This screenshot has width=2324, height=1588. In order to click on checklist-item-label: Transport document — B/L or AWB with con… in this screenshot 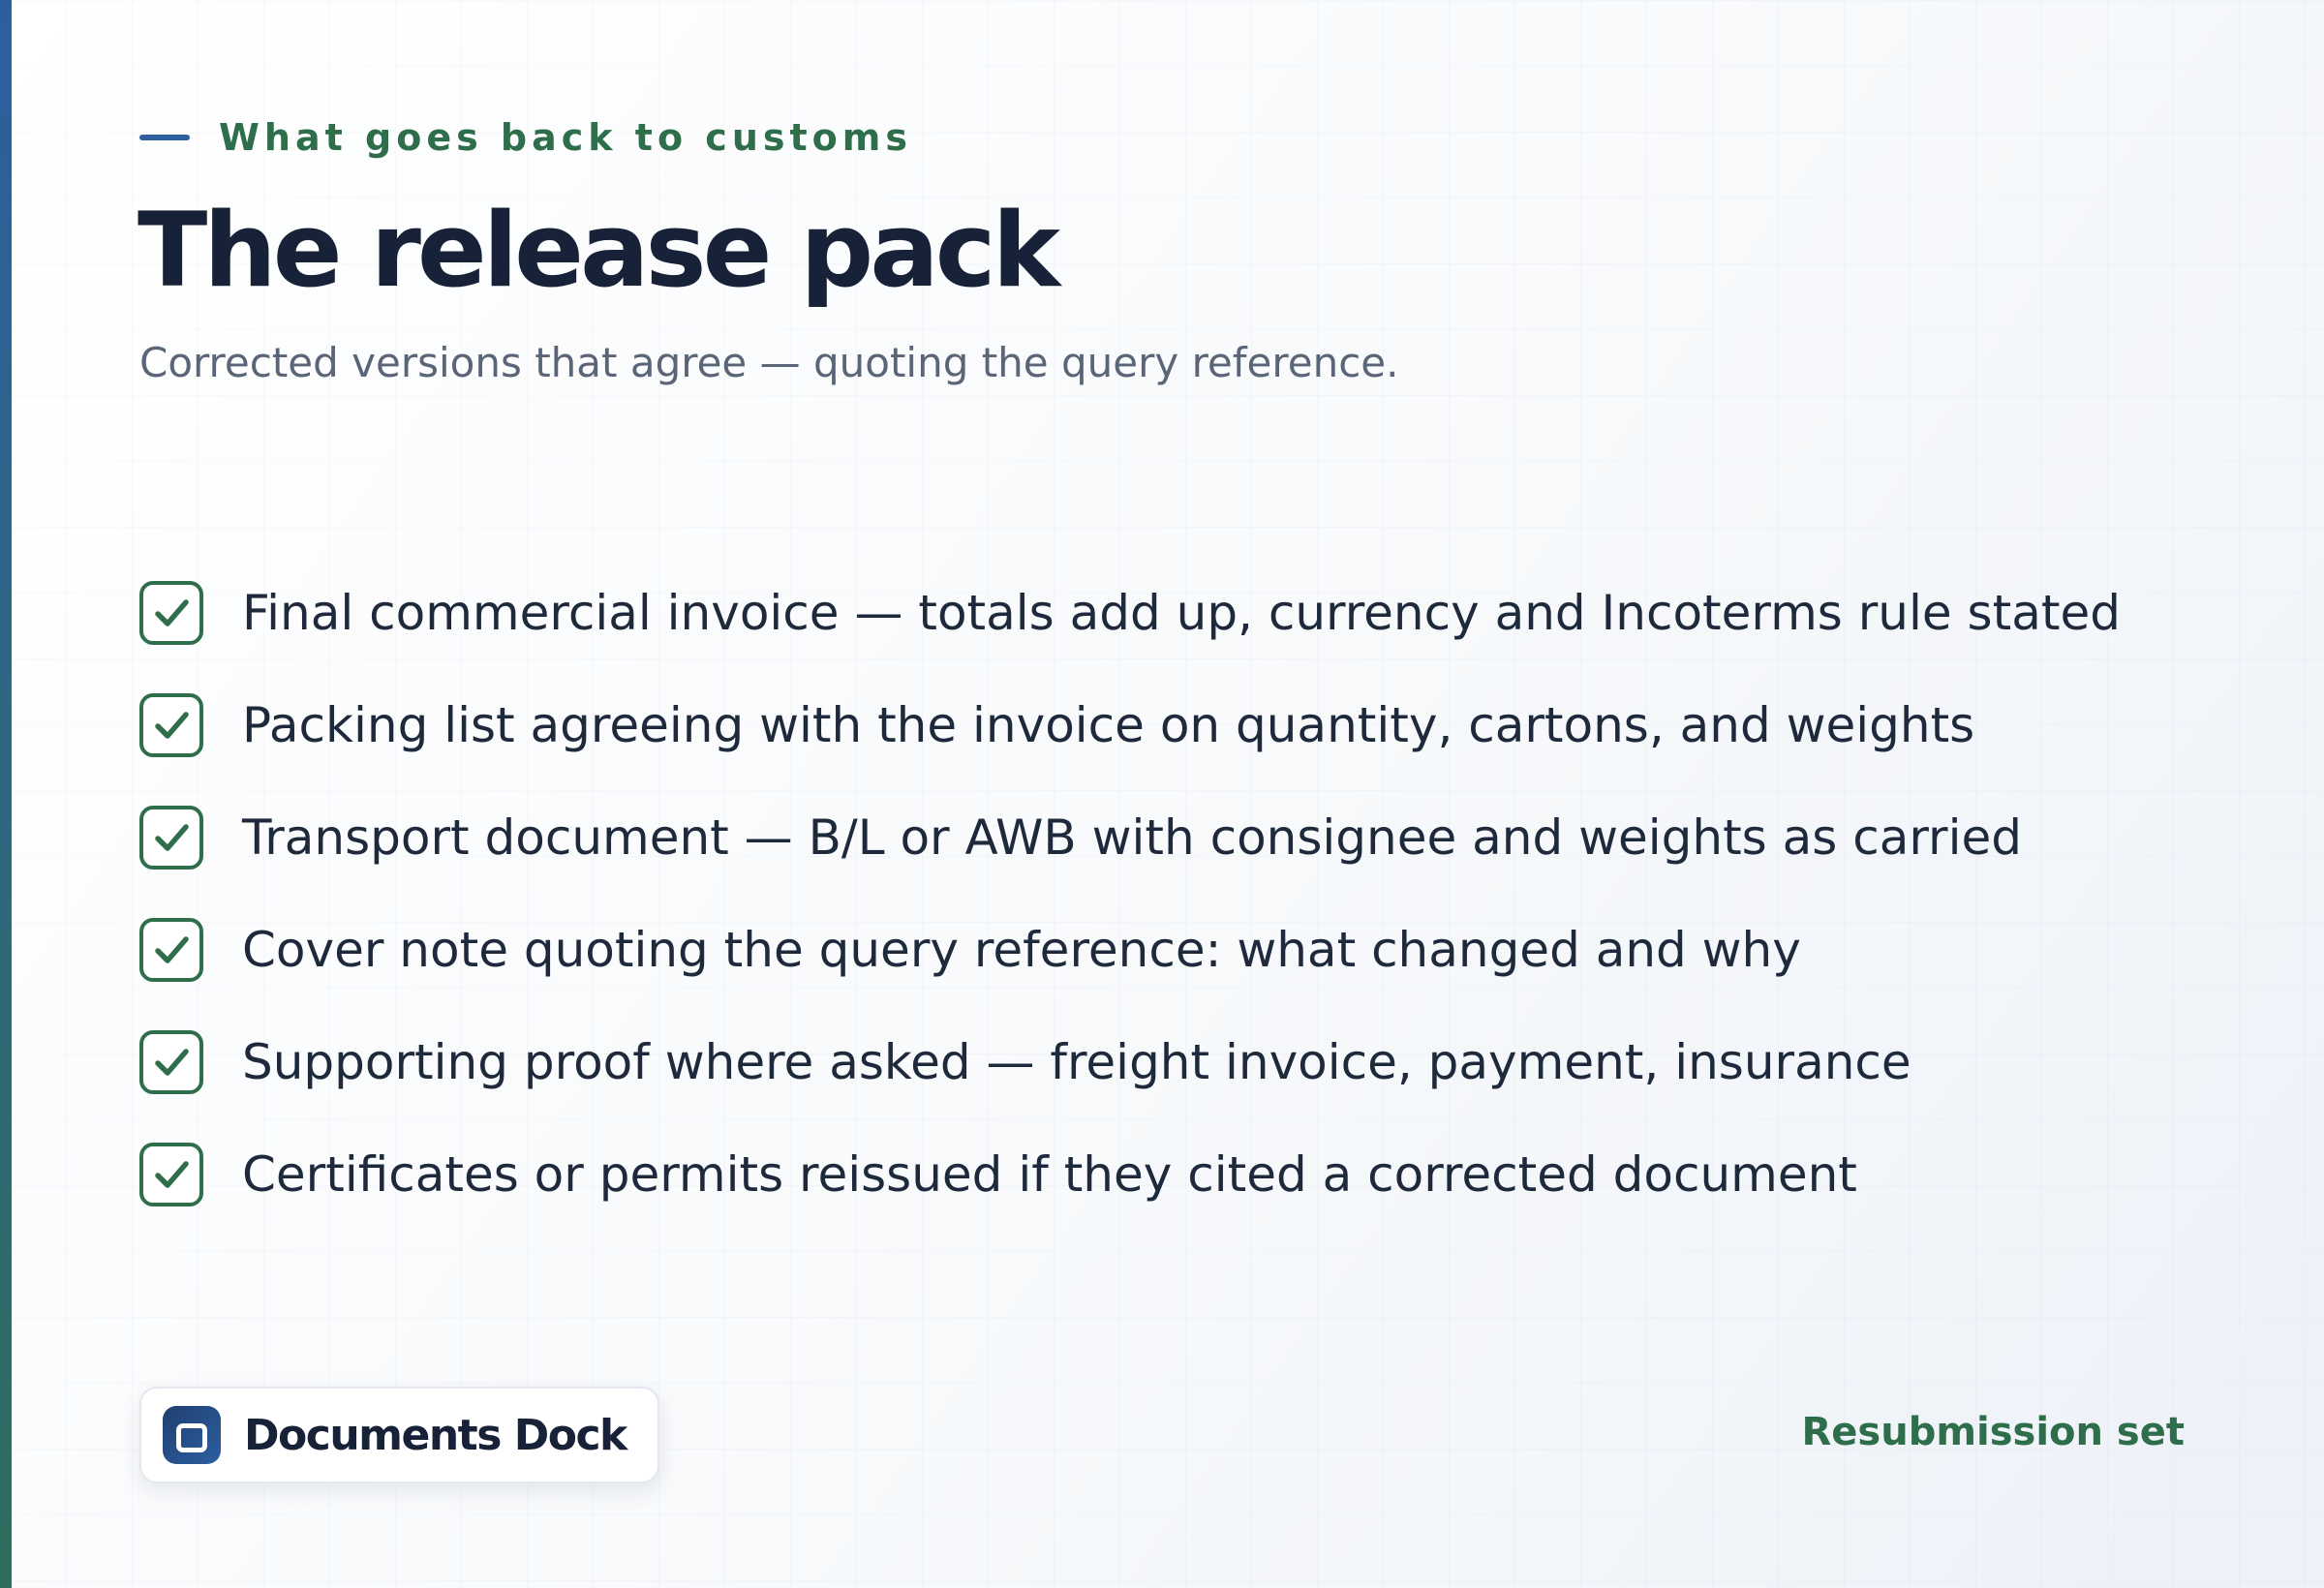, I will do `click(1132, 837)`.